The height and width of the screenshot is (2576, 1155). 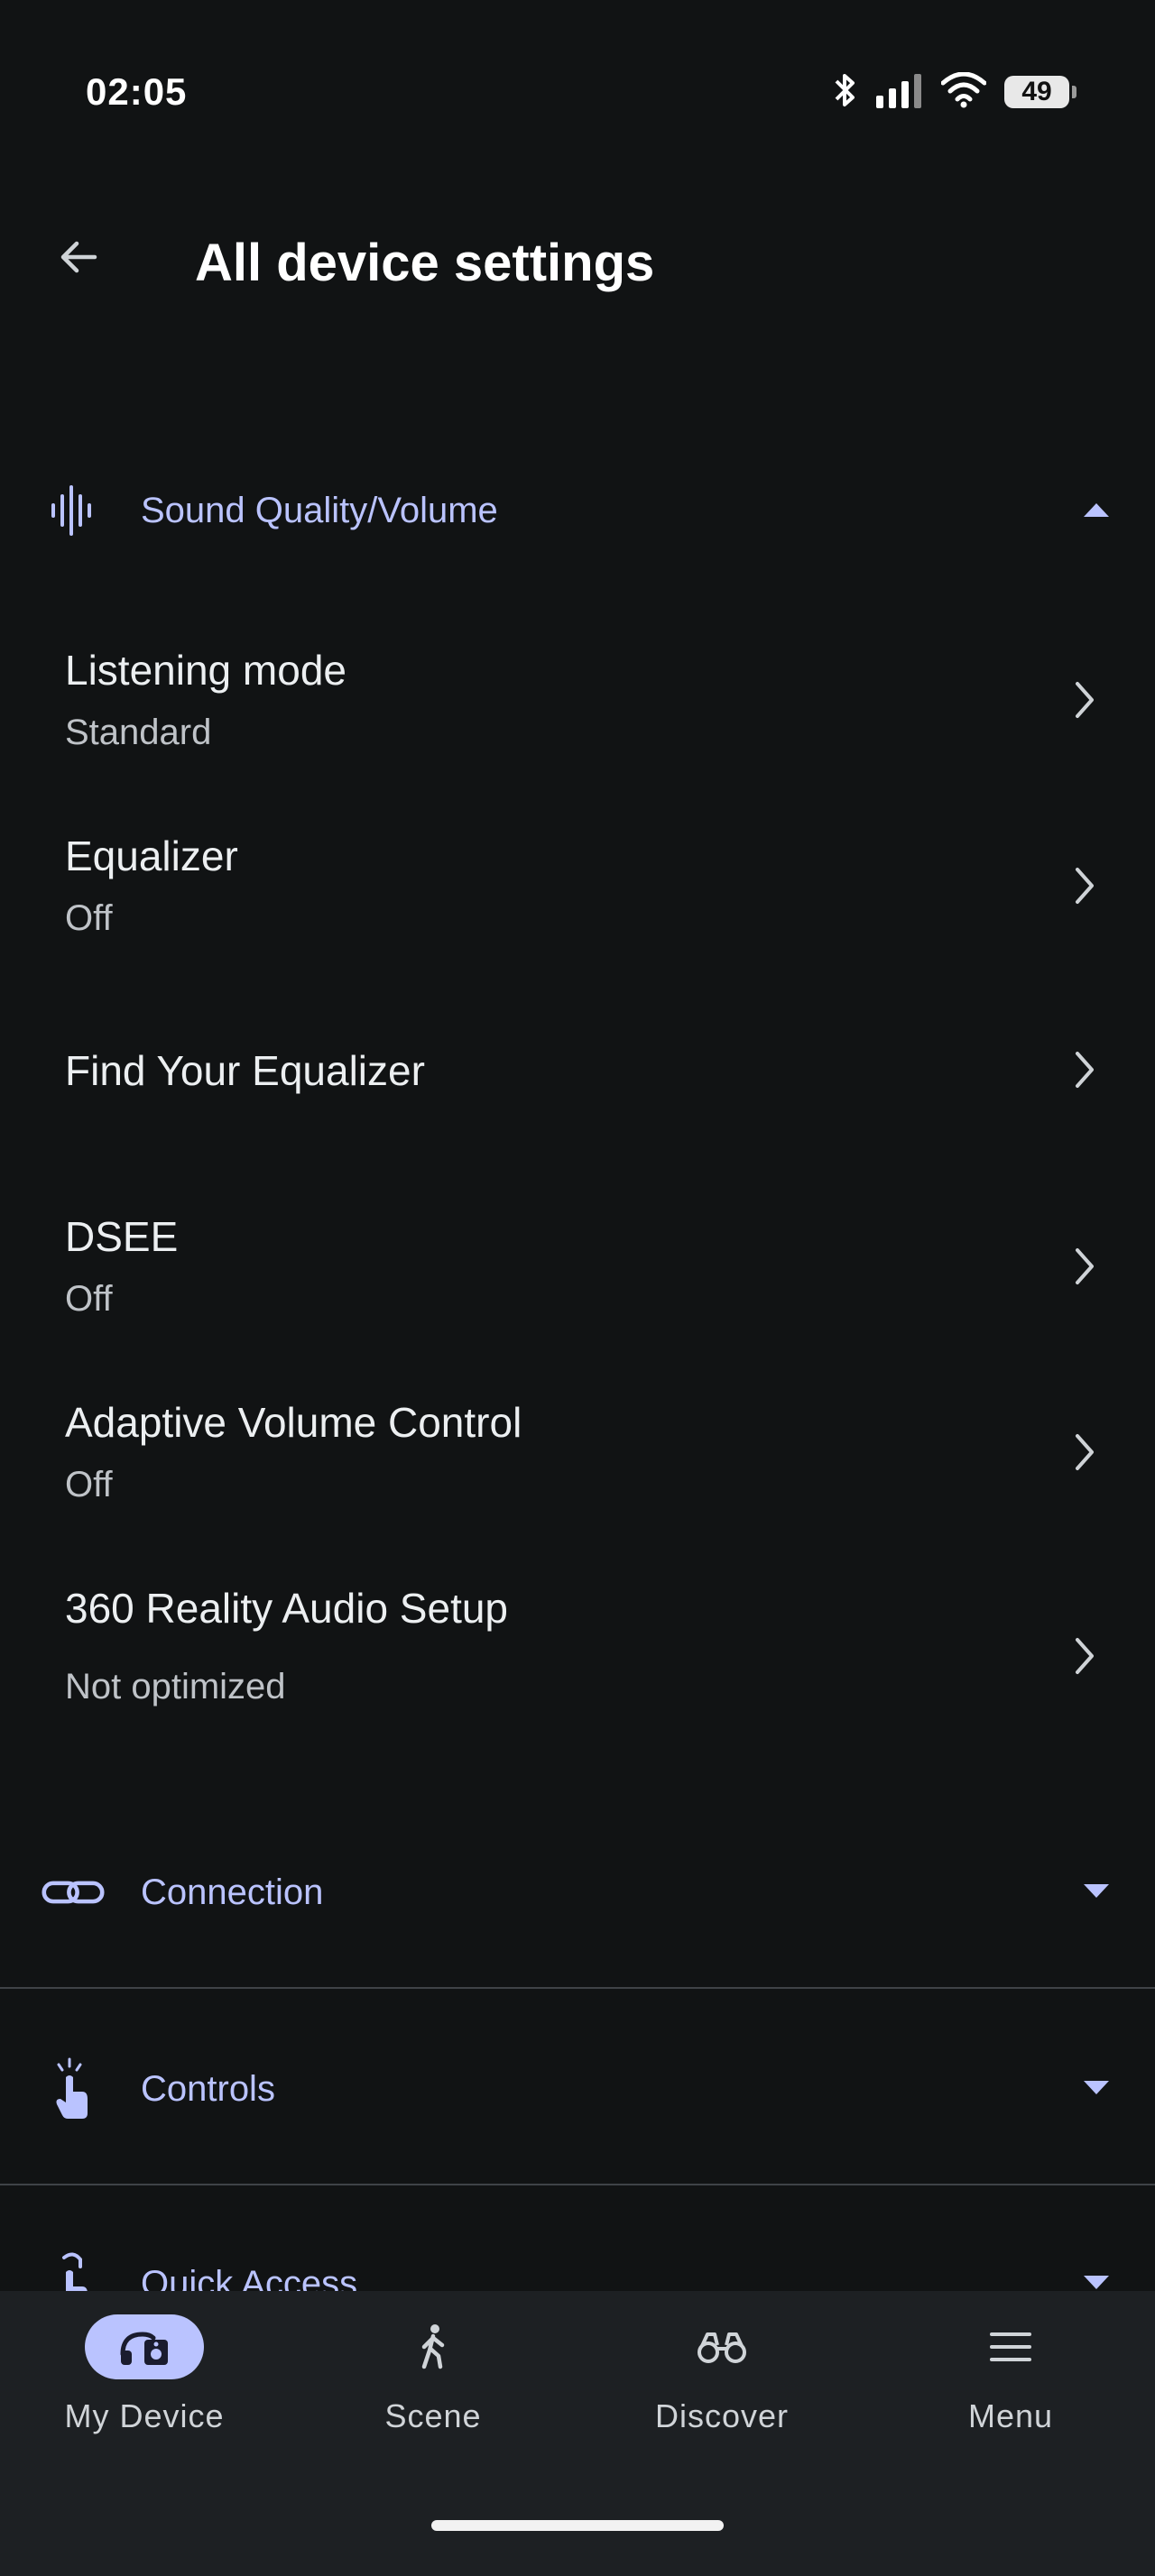 I want to click on setting-value: Standard, so click(x=138, y=733).